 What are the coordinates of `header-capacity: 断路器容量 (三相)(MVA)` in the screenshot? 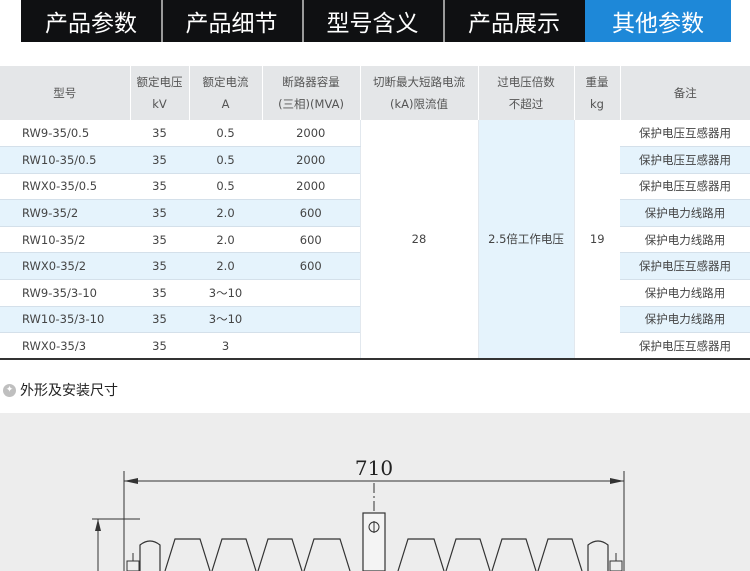 It's located at (311, 93).